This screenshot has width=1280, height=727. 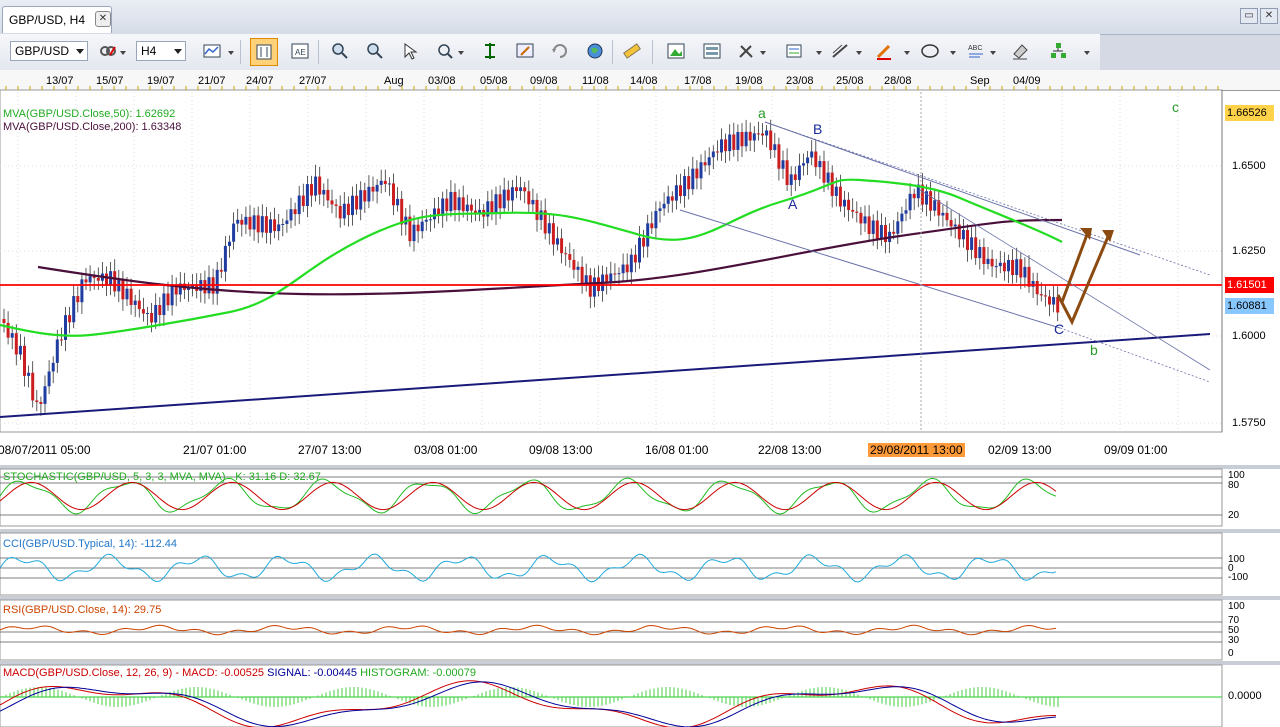 I want to click on globe-icon, so click(x=595, y=51).